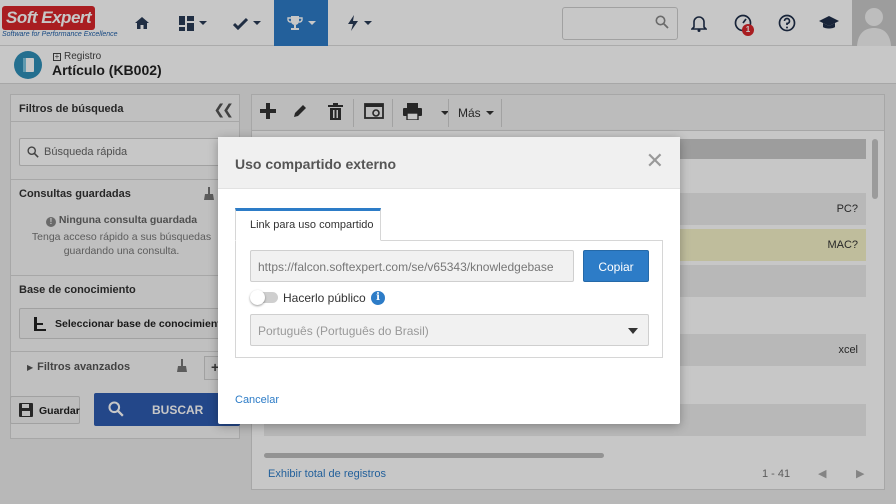 This screenshot has width=896, height=504. I want to click on tab-share-link: Link para uso compartido, so click(308, 224).